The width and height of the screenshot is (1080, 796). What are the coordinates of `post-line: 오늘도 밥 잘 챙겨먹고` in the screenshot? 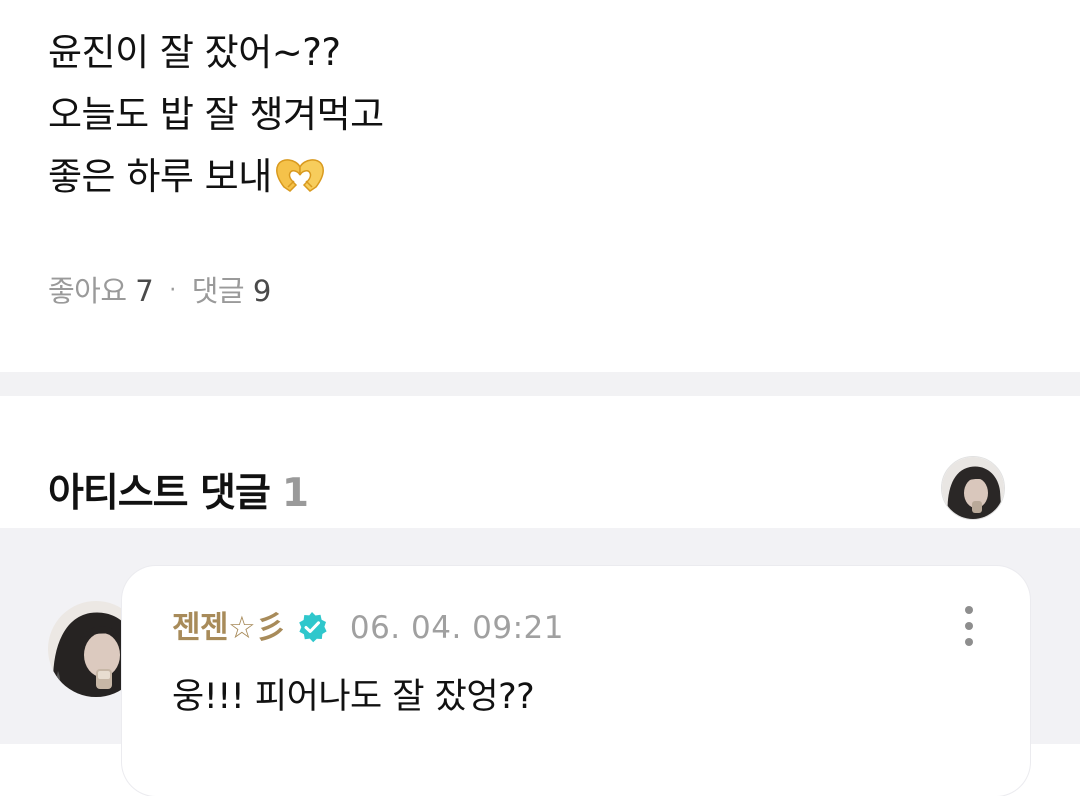 It's located at (216, 114).